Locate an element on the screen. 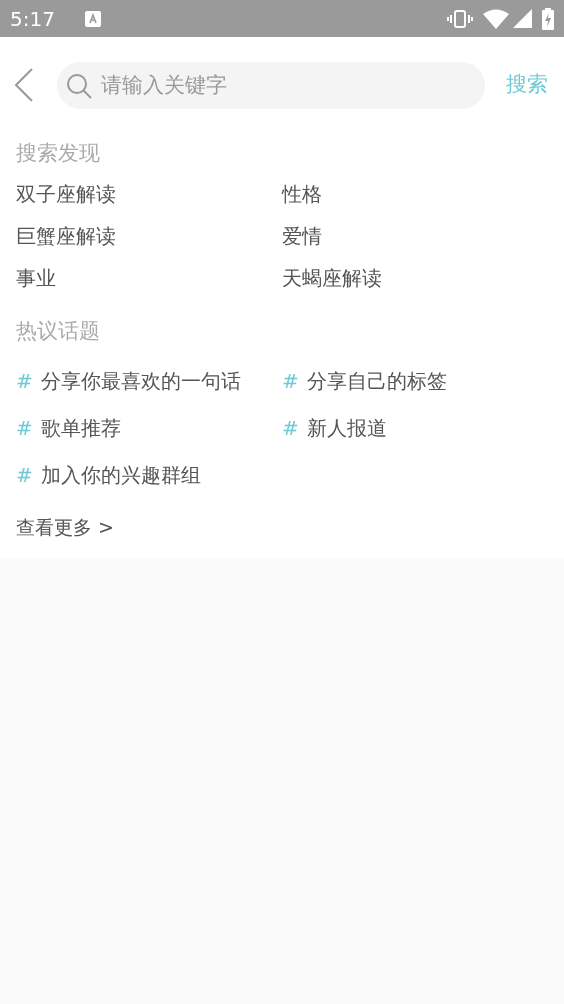 The width and height of the screenshot is (564, 1004). topic-link: 分享你最喜欢的一句话 is located at coordinates (140, 380).